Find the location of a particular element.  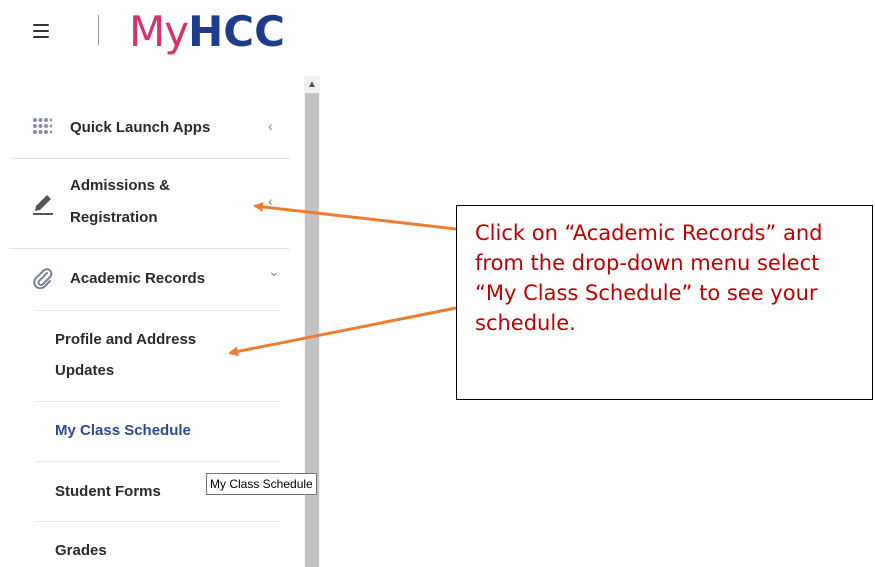

submenu-item-label: My Class Schedule is located at coordinates (123, 430).